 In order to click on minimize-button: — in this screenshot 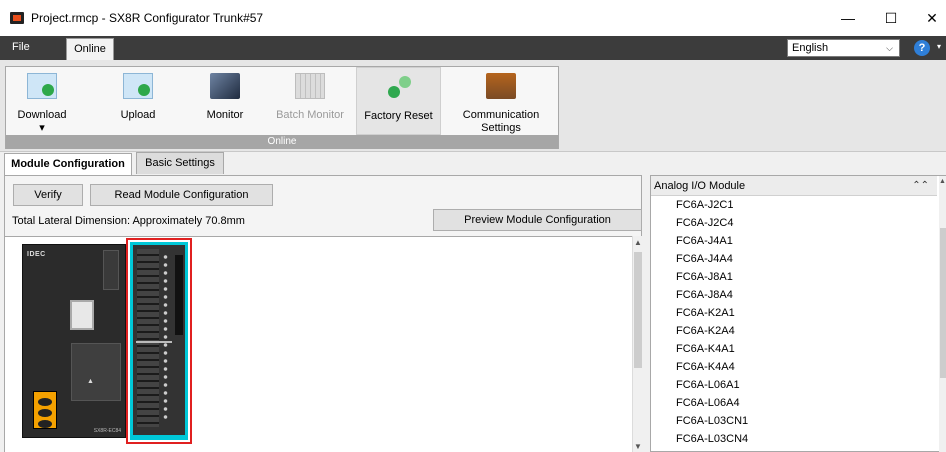, I will do `click(848, 18)`.